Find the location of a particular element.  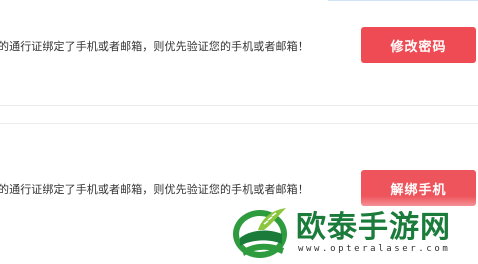

password-verify-message: 的通行证绑定了手机或者邮箱，则优先验证您的手机或者邮箱！ is located at coordinates (154, 46).